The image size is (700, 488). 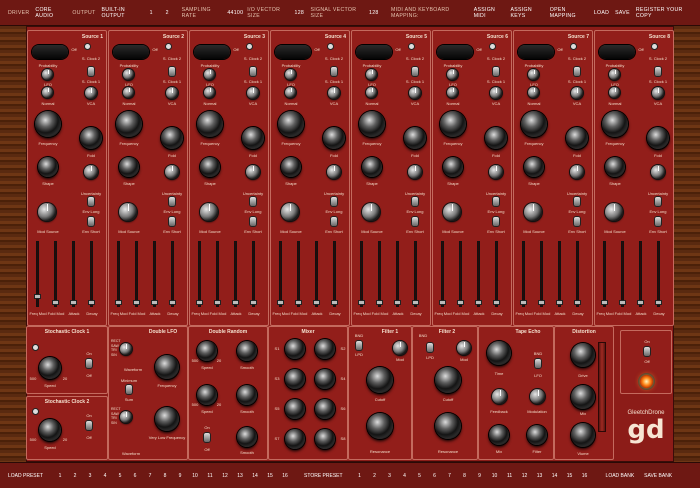 I want to click on load-preset-13-button: 13, so click(x=240, y=476).